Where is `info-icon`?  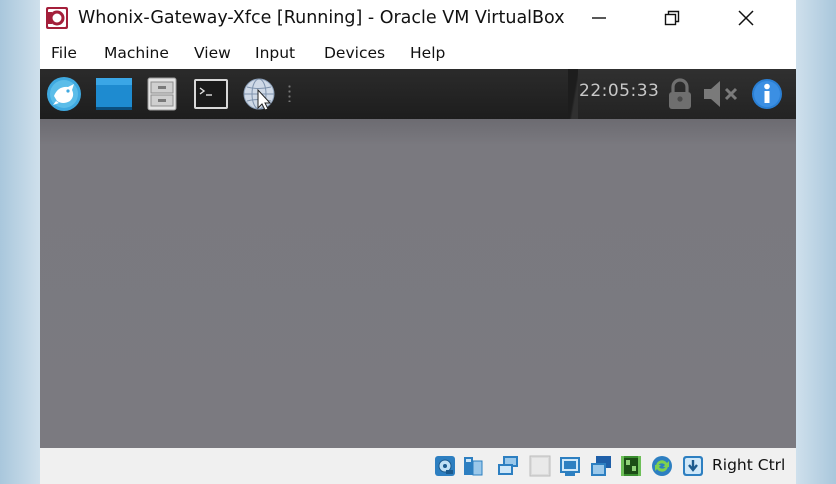 info-icon is located at coordinates (767, 94).